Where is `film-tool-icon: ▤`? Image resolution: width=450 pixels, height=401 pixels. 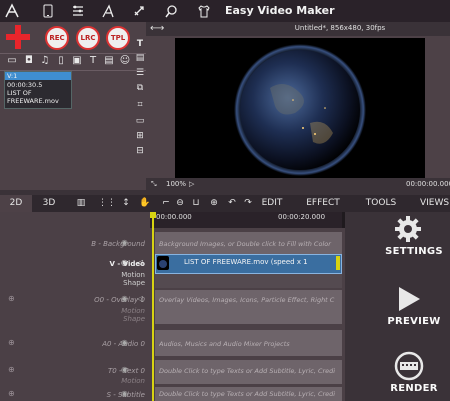
film-tool-icon: ▤ is located at coordinates (140, 58).